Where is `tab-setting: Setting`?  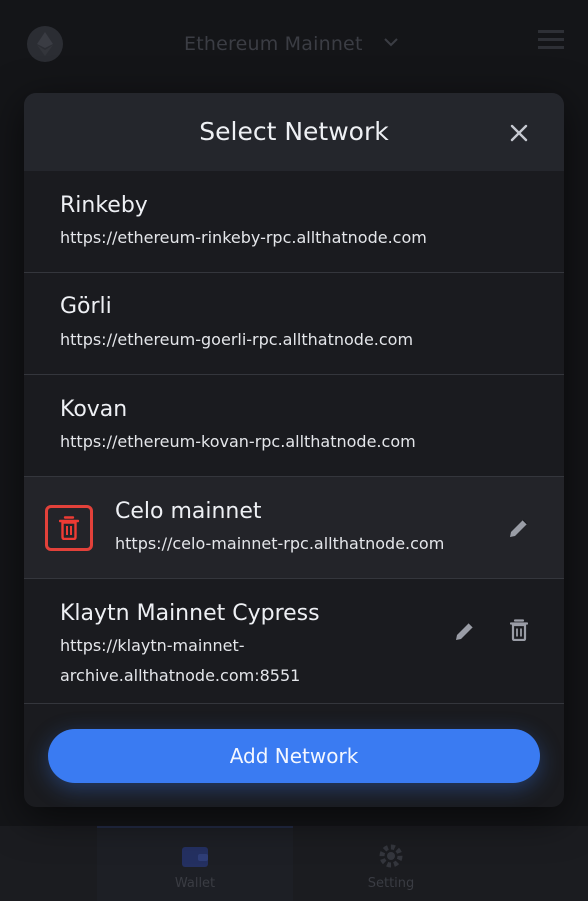 tab-setting: Setting is located at coordinates (391, 863).